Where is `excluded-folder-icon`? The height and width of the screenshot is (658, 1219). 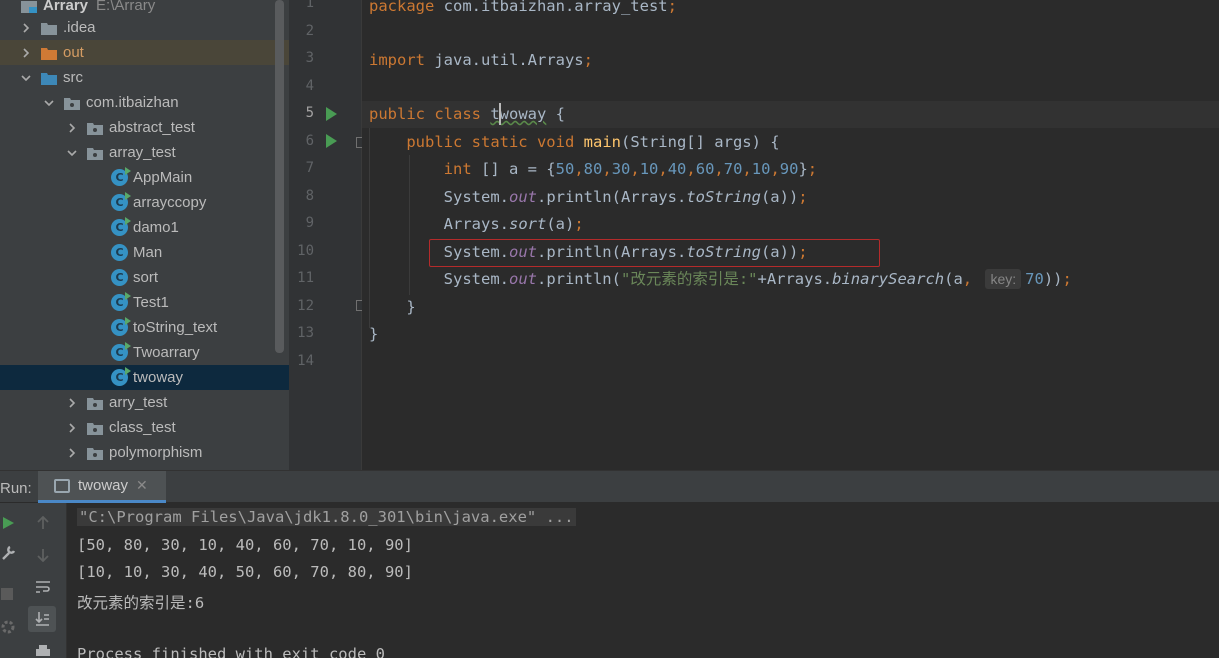
excluded-folder-icon is located at coordinates (49, 53).